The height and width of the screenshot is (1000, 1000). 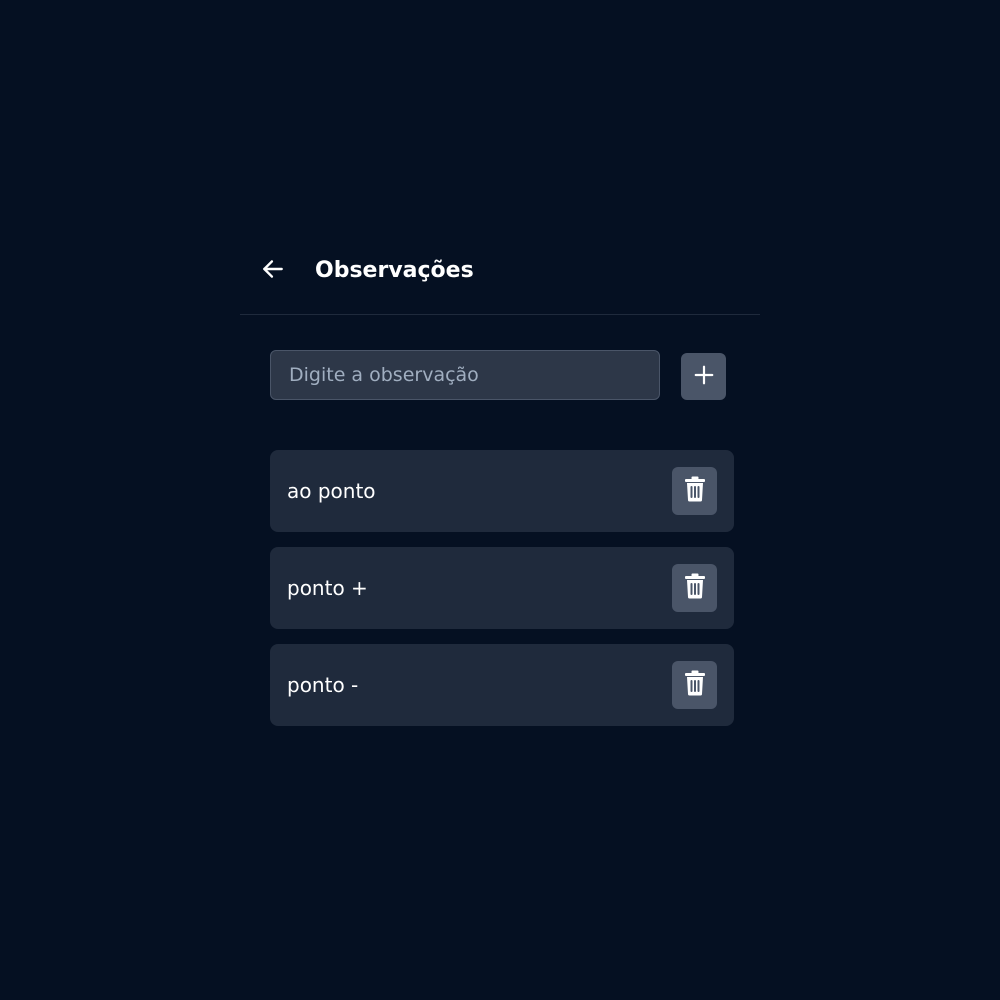 I want to click on list-item: ao ponto, so click(x=502, y=491).